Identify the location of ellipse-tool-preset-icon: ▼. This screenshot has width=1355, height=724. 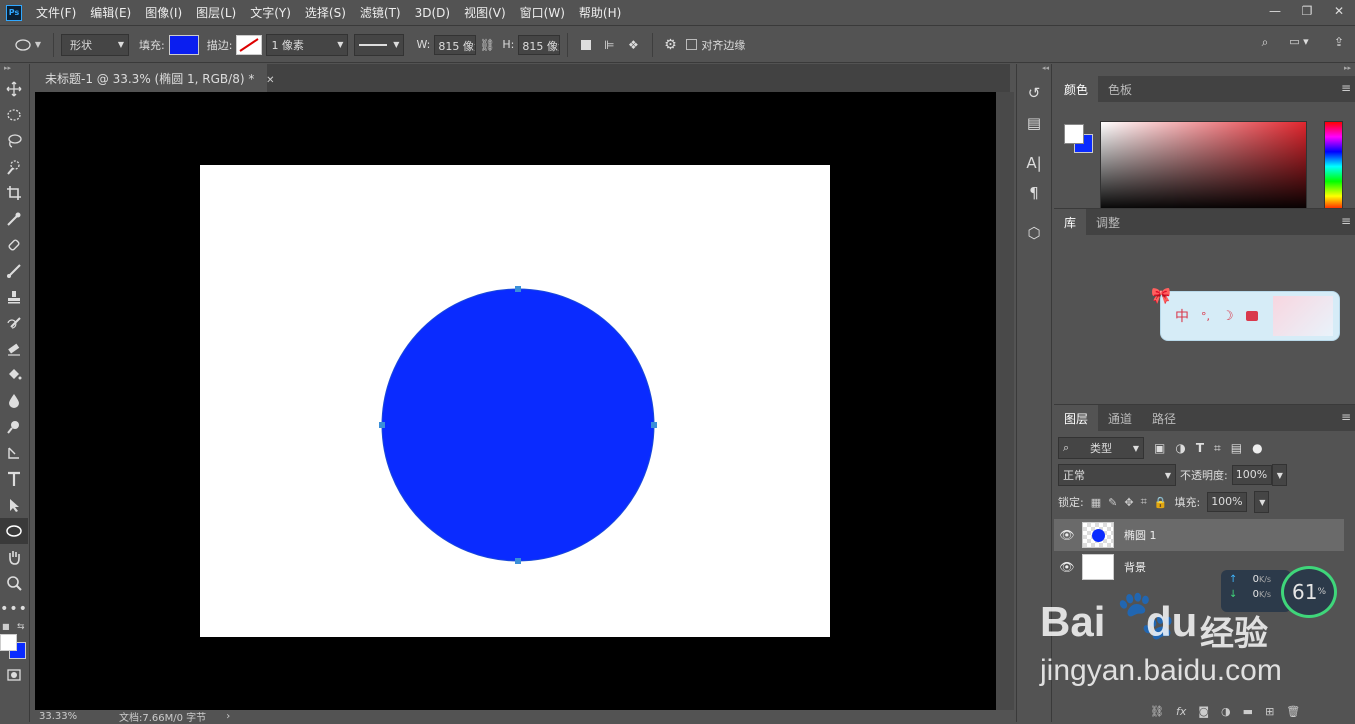
(28, 45).